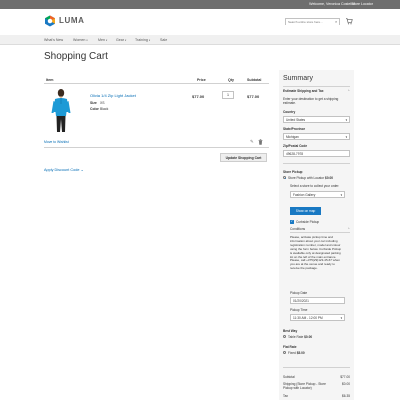  What do you see at coordinates (61, 111) in the screenshot?
I see `product-image` at bounding box center [61, 111].